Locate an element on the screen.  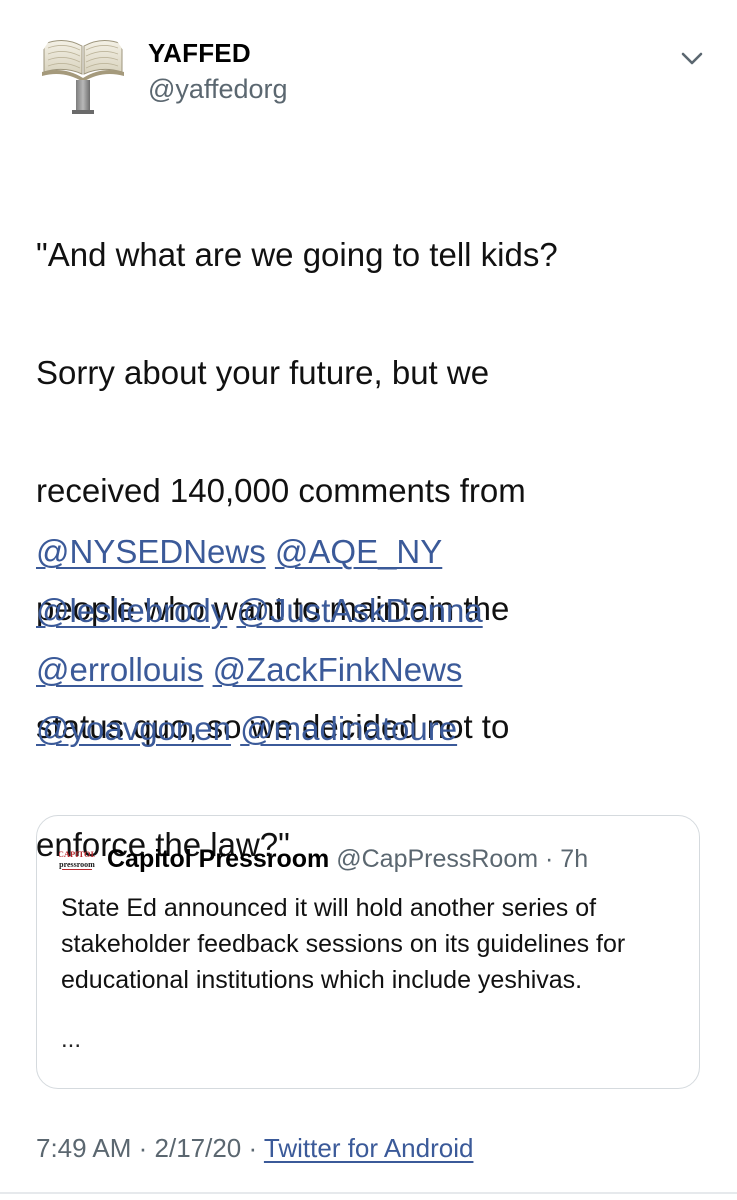
open-book-on-stand-icon is located at coordinates (83, 77).